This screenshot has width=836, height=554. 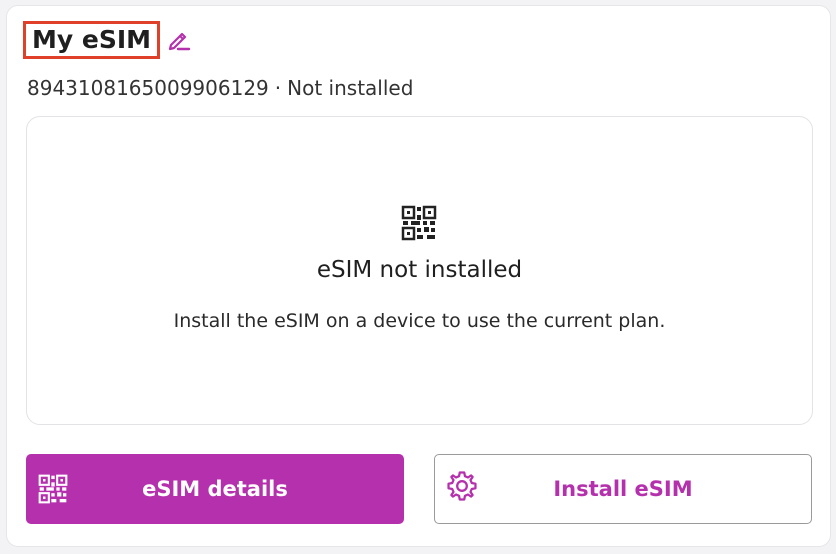 I want to click on esim-title: My eSIM, so click(x=92, y=40).